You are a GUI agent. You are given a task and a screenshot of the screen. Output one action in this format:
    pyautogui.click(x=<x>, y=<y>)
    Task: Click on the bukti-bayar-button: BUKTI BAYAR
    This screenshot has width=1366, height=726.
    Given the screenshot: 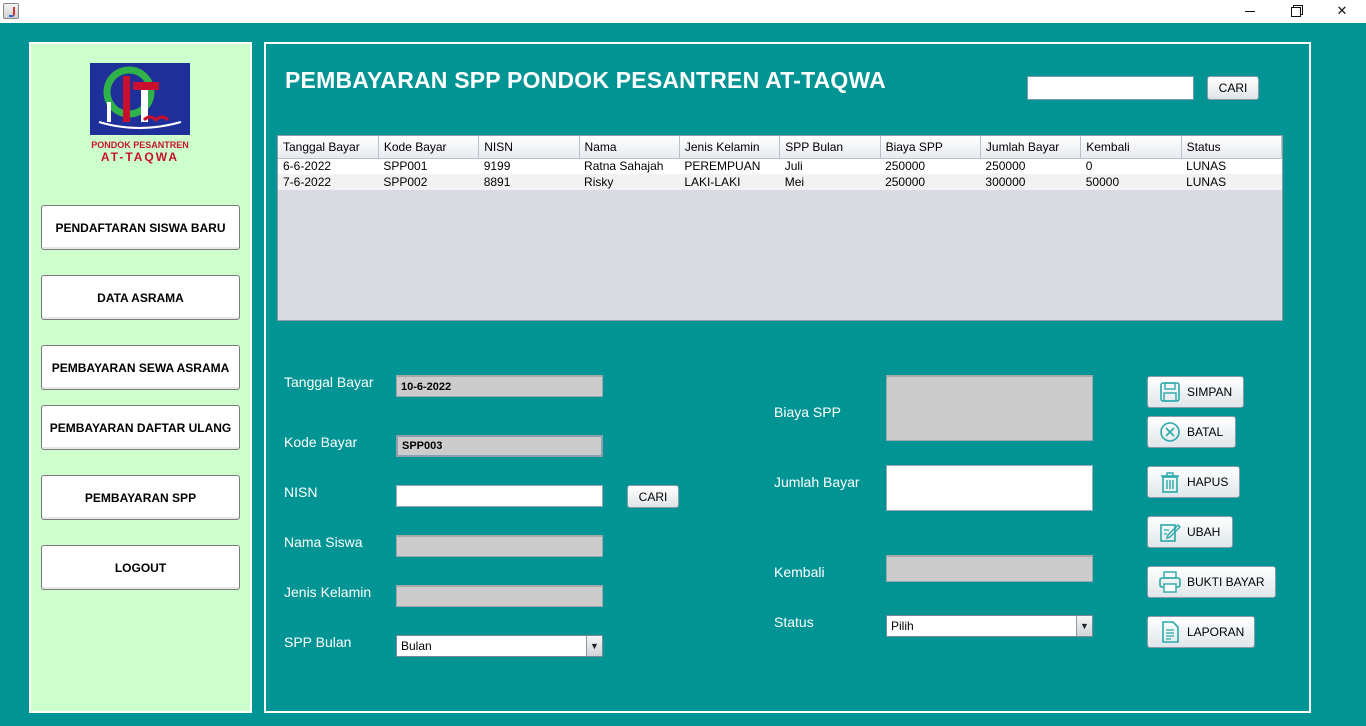 What is the action you would take?
    pyautogui.click(x=1211, y=582)
    